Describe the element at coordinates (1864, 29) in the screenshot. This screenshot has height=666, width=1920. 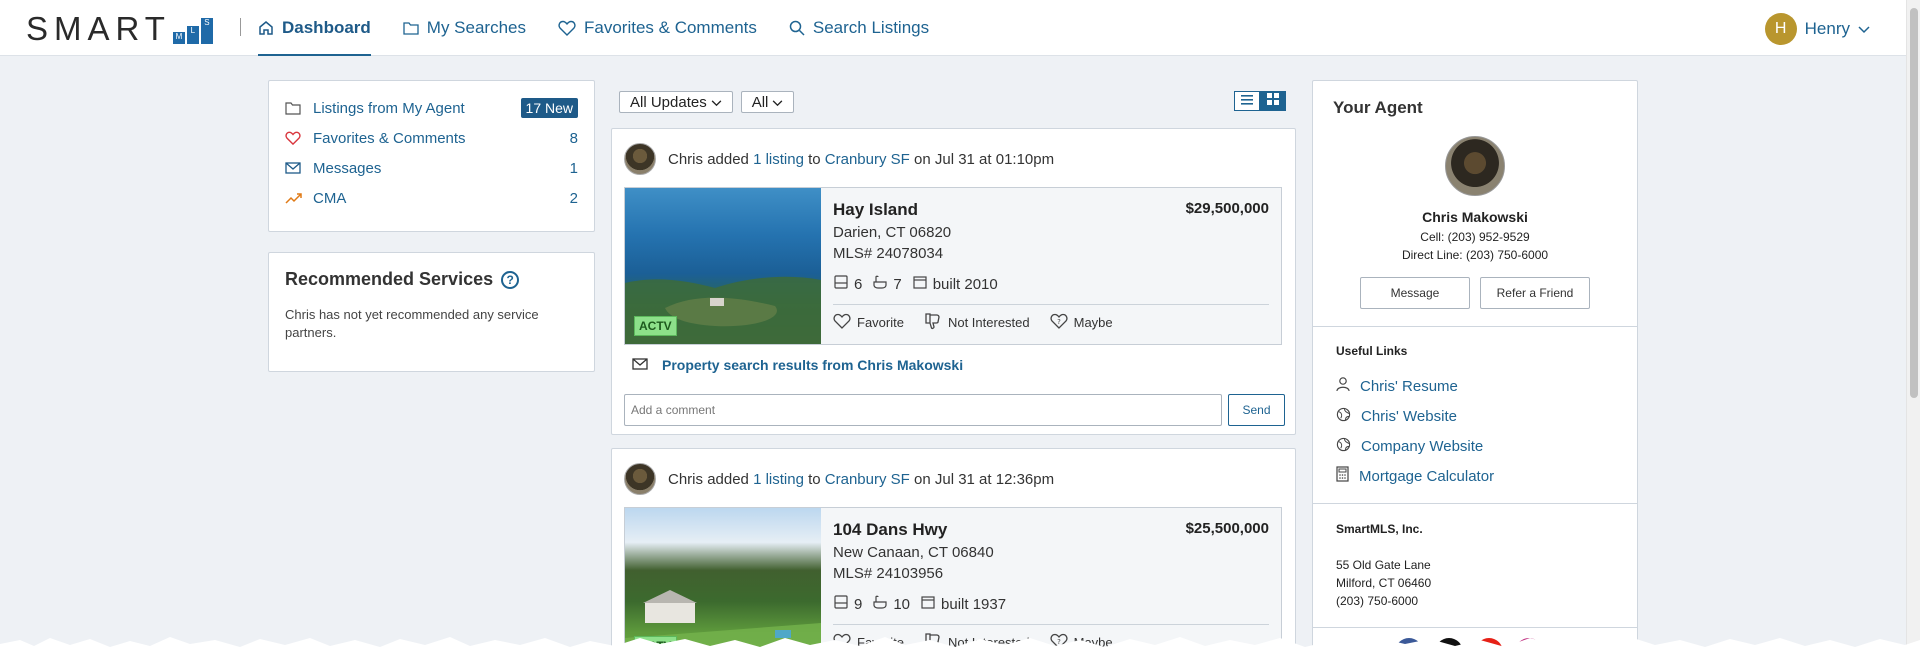
I see `chevron-down-icon` at that location.